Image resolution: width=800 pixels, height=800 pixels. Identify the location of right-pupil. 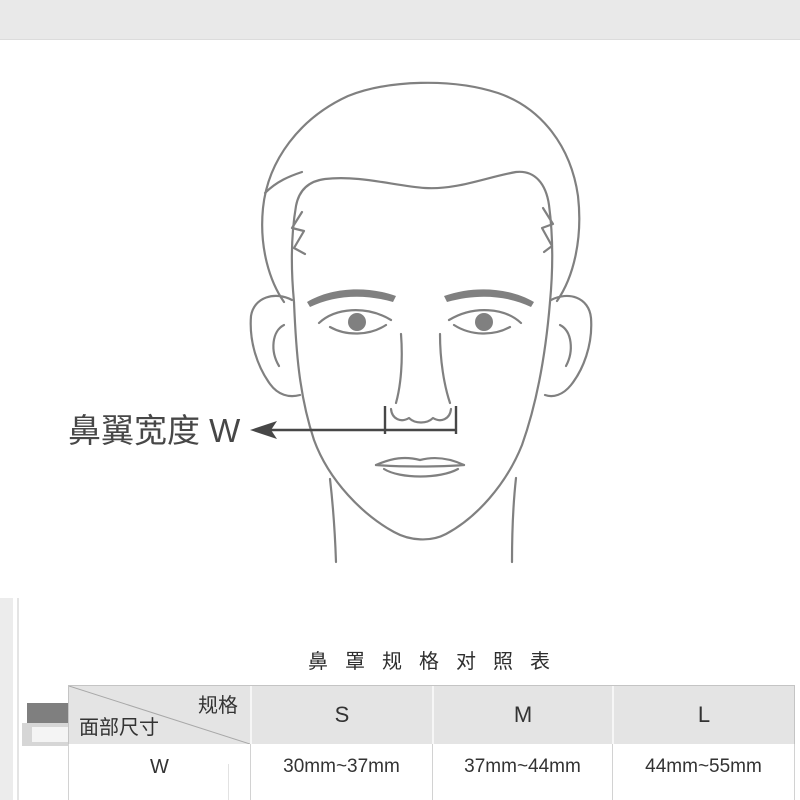
(484, 322).